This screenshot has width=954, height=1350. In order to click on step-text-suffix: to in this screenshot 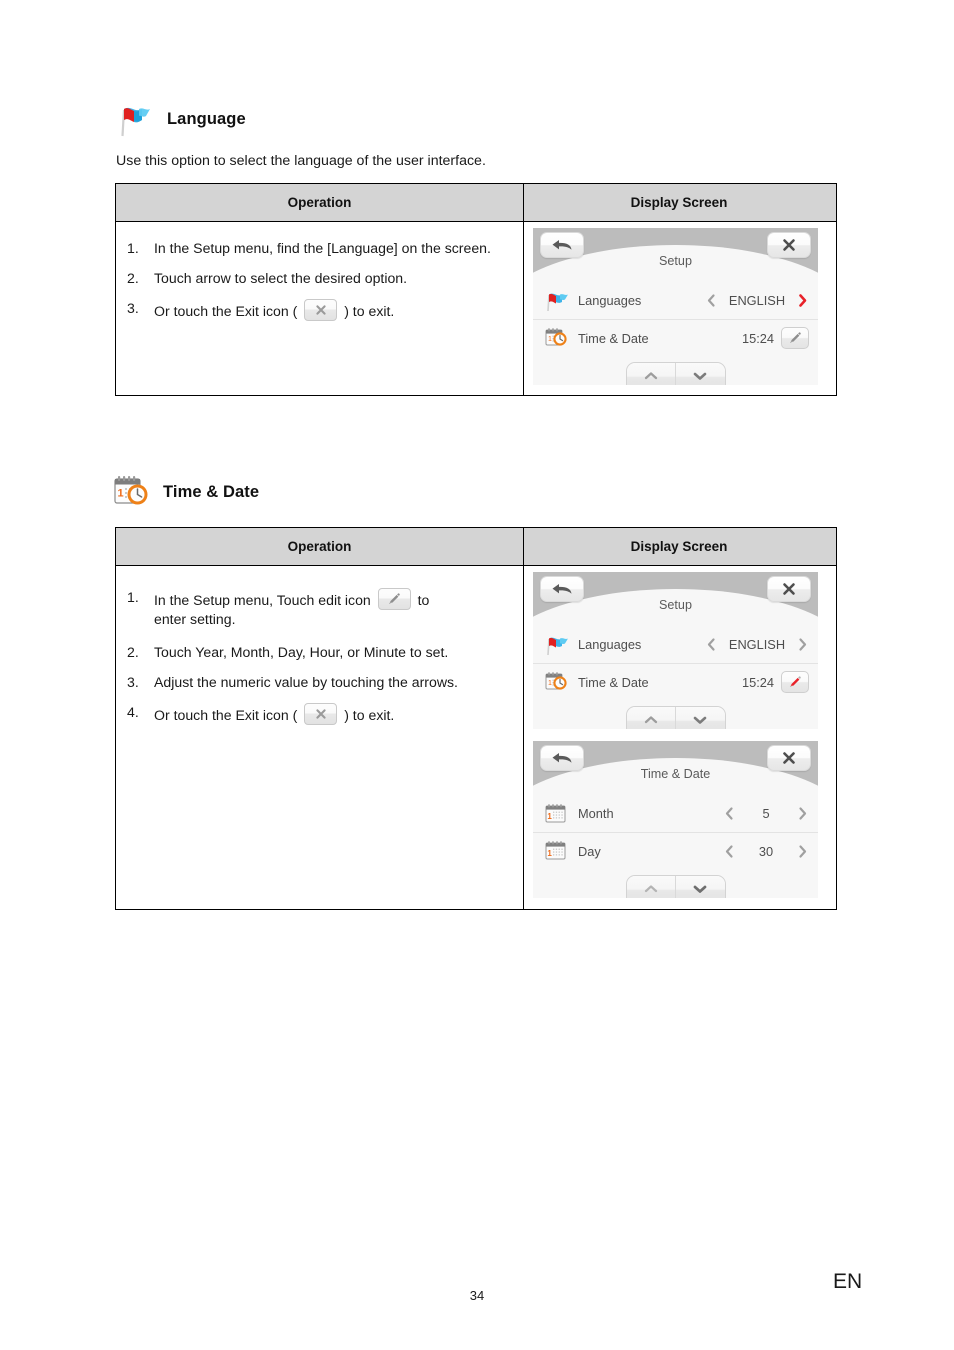, I will do `click(423, 600)`.